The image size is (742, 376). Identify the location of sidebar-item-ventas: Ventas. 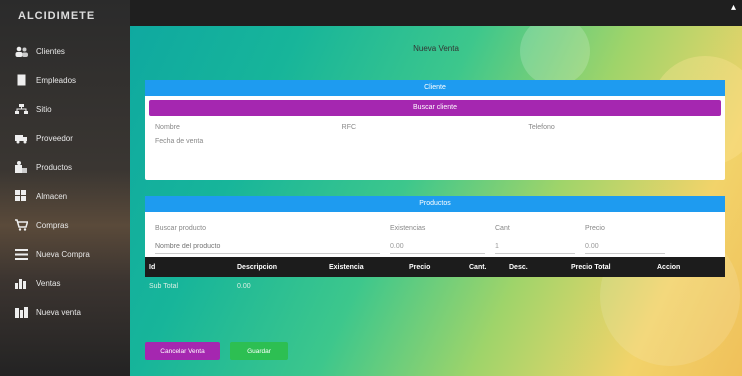
(65, 283).